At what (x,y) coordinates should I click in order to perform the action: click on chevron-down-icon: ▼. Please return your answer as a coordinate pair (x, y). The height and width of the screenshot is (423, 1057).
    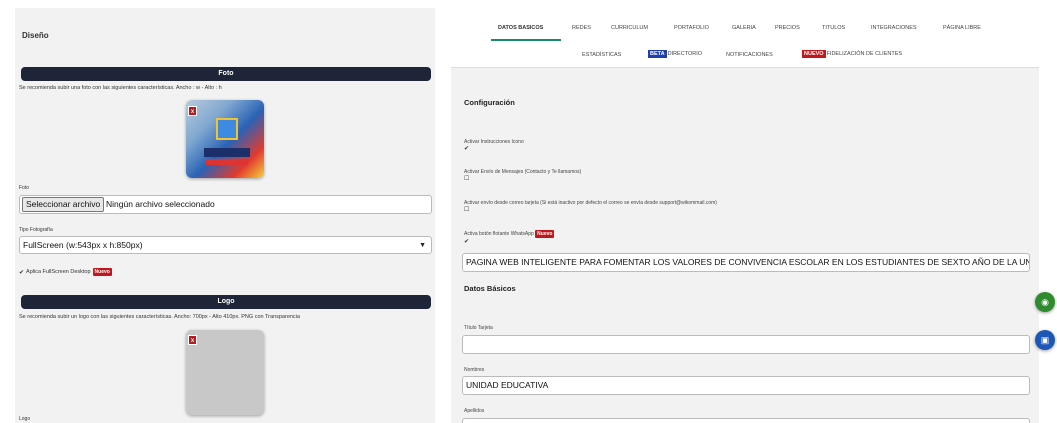
    Looking at the image, I should click on (422, 245).